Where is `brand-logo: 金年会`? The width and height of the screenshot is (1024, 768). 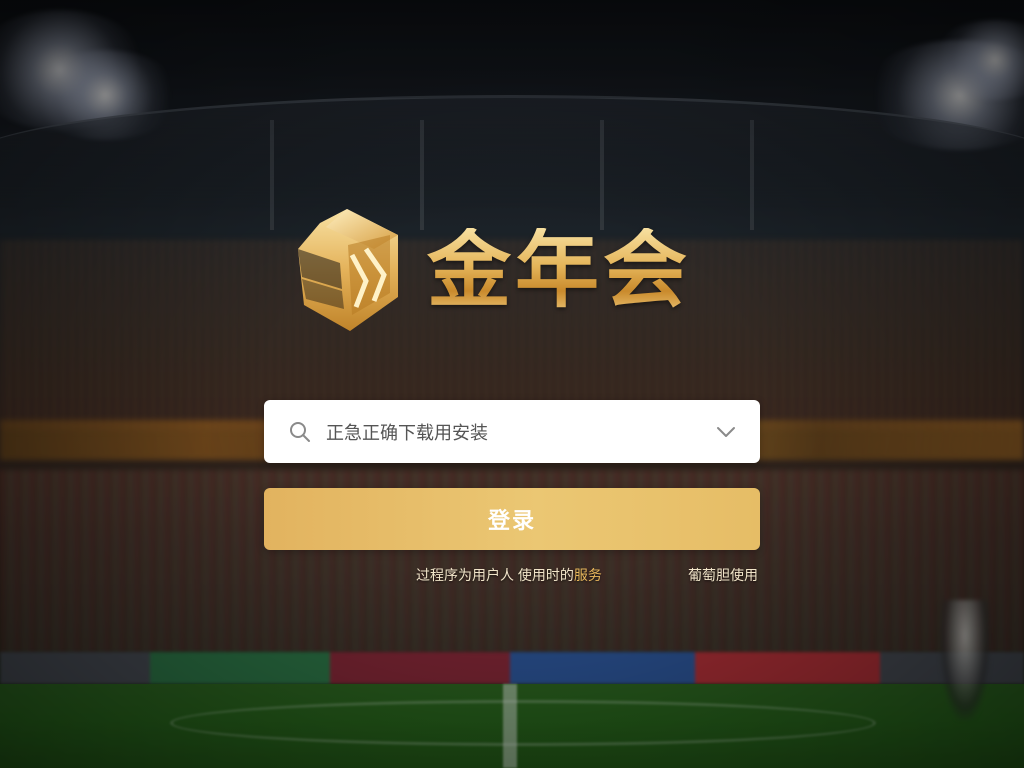
brand-logo: 金年会 is located at coordinates (490, 270).